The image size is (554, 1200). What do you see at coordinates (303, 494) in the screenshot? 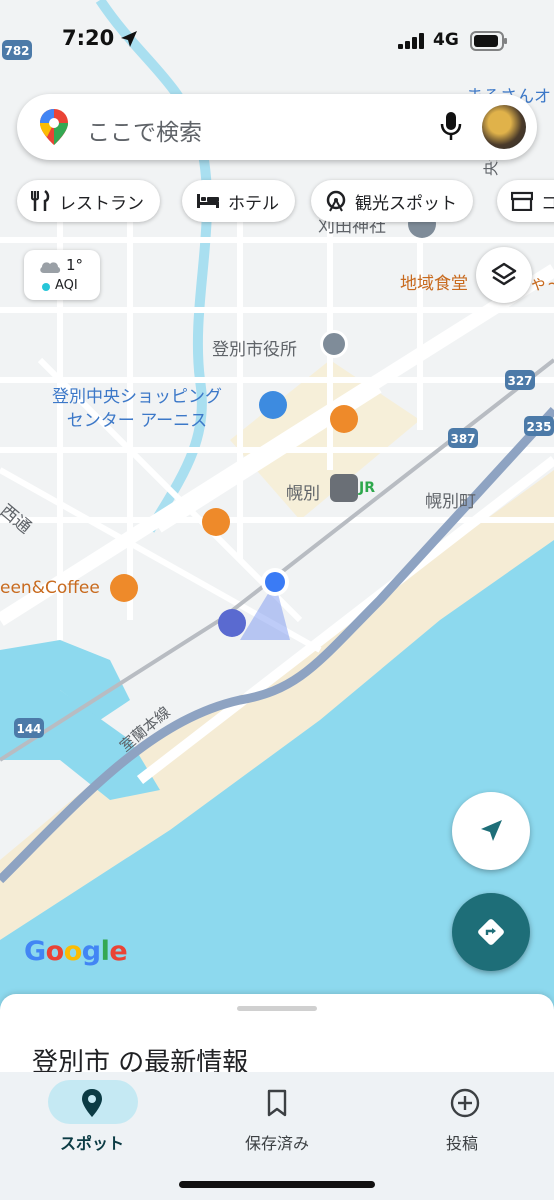
I see `station-label: 幌別` at bounding box center [303, 494].